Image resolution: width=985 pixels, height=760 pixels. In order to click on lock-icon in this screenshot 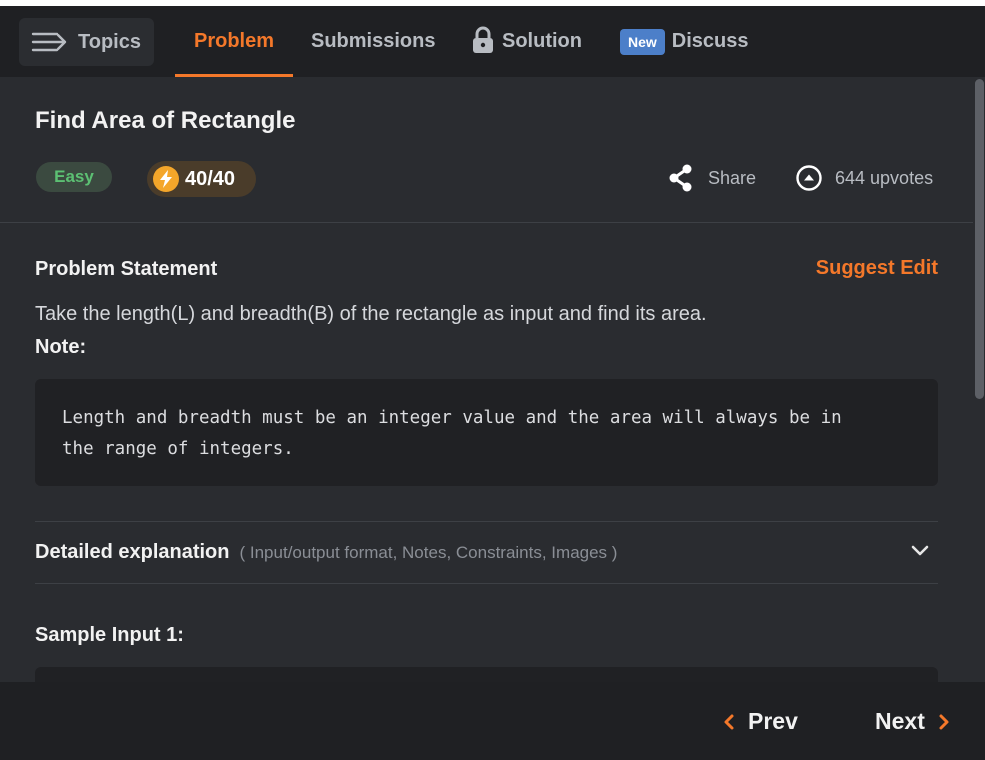, I will do `click(483, 39)`.